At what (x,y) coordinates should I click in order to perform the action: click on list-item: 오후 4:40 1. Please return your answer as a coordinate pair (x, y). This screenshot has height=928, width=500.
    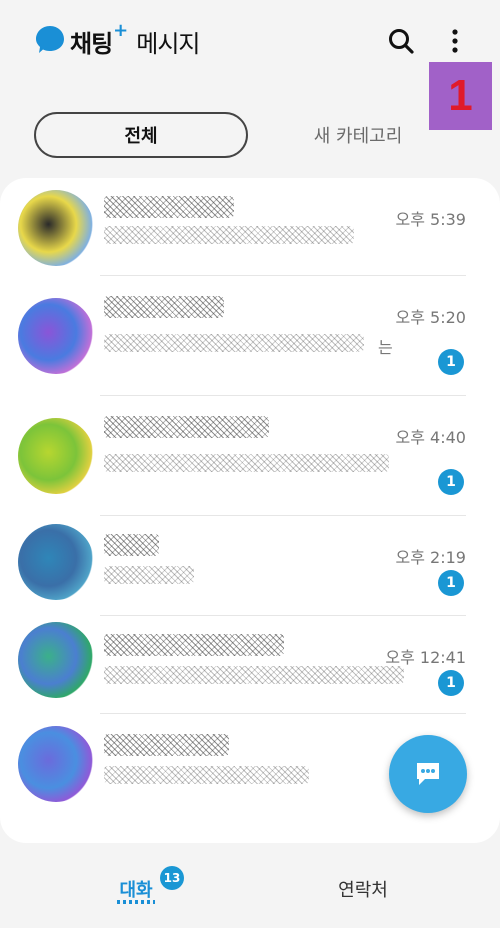
    Looking at the image, I should click on (250, 456).